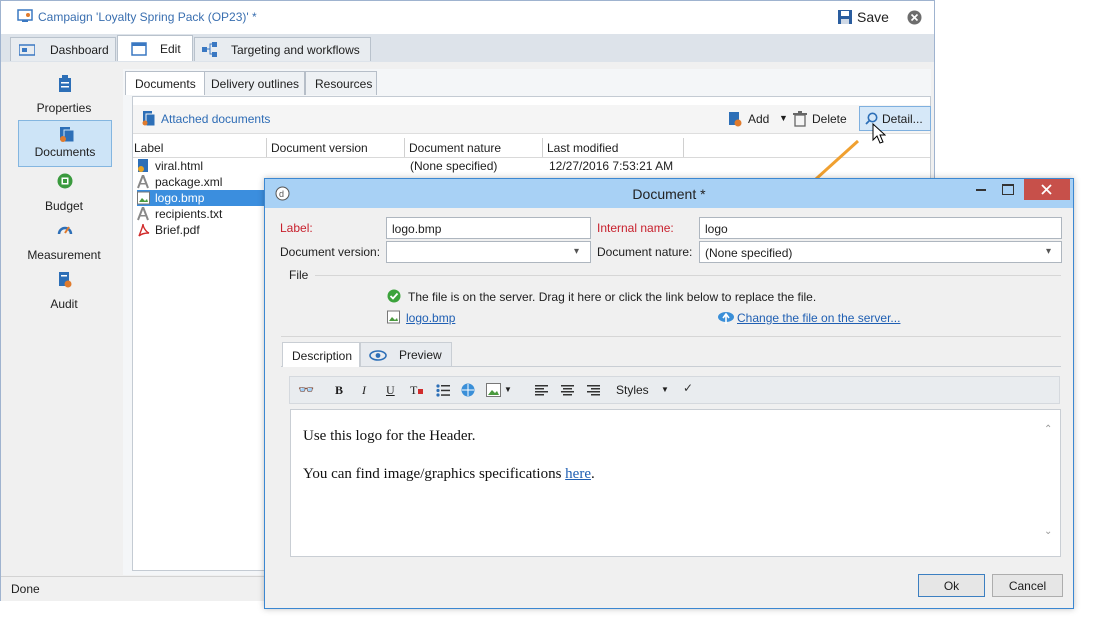 The width and height of the screenshot is (1099, 631). Describe the element at coordinates (1008, 189) in the screenshot. I see `maximize-icon` at that location.